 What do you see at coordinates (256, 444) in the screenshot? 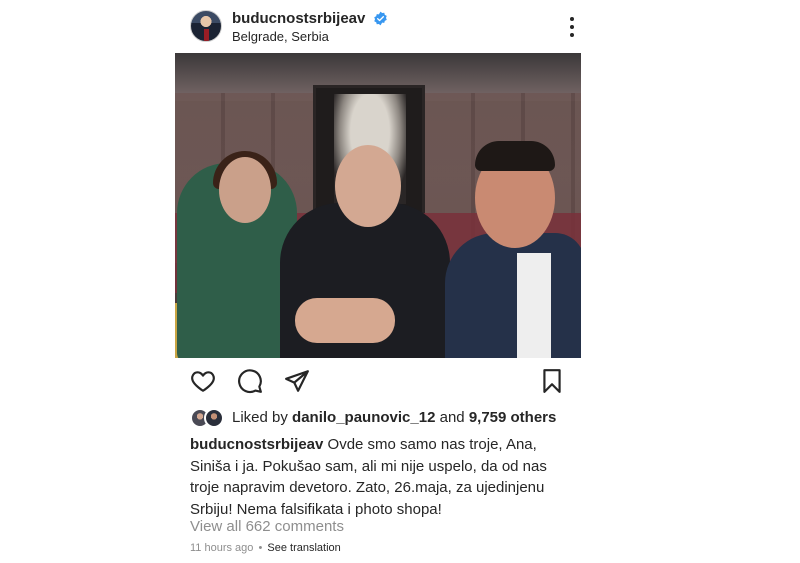
I see `caption-username: buducnostsrbijeav` at bounding box center [256, 444].